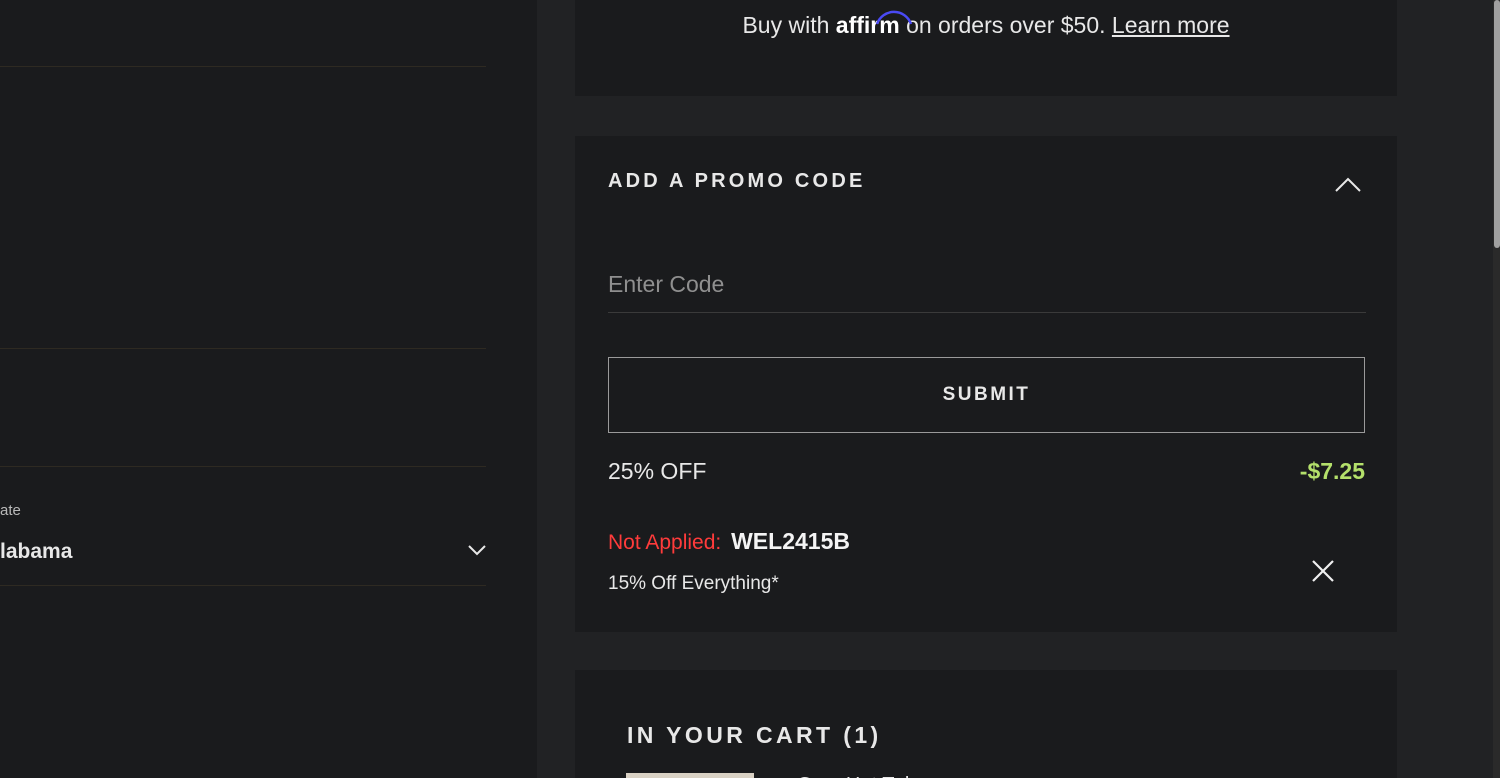  I want to click on chevron-down-icon, so click(477, 550).